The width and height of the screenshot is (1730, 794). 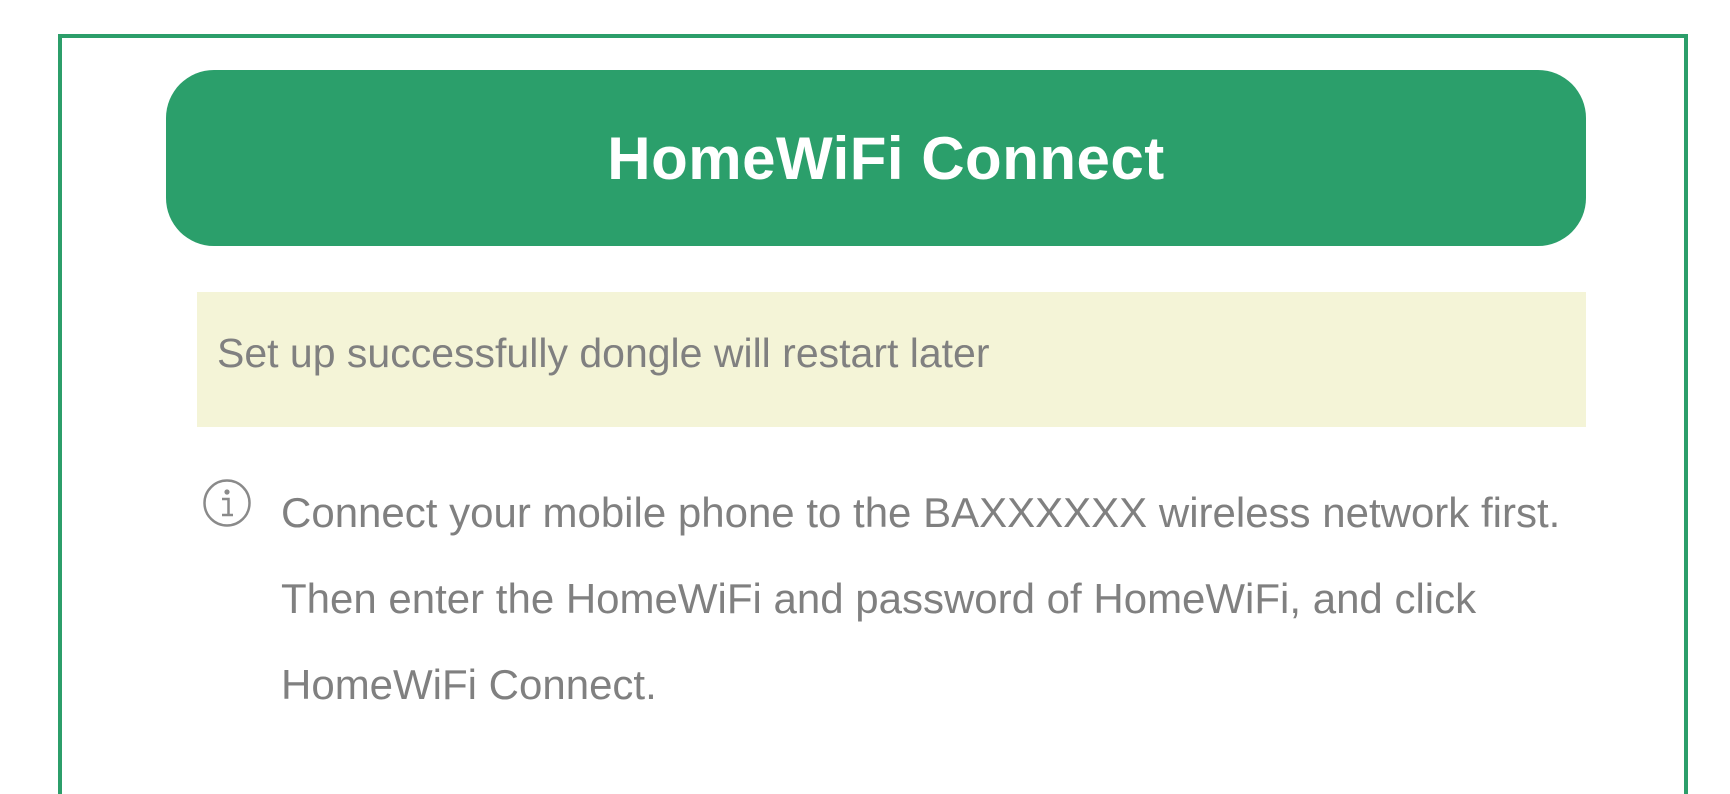 What do you see at coordinates (227, 503) in the screenshot?
I see `info-icon` at bounding box center [227, 503].